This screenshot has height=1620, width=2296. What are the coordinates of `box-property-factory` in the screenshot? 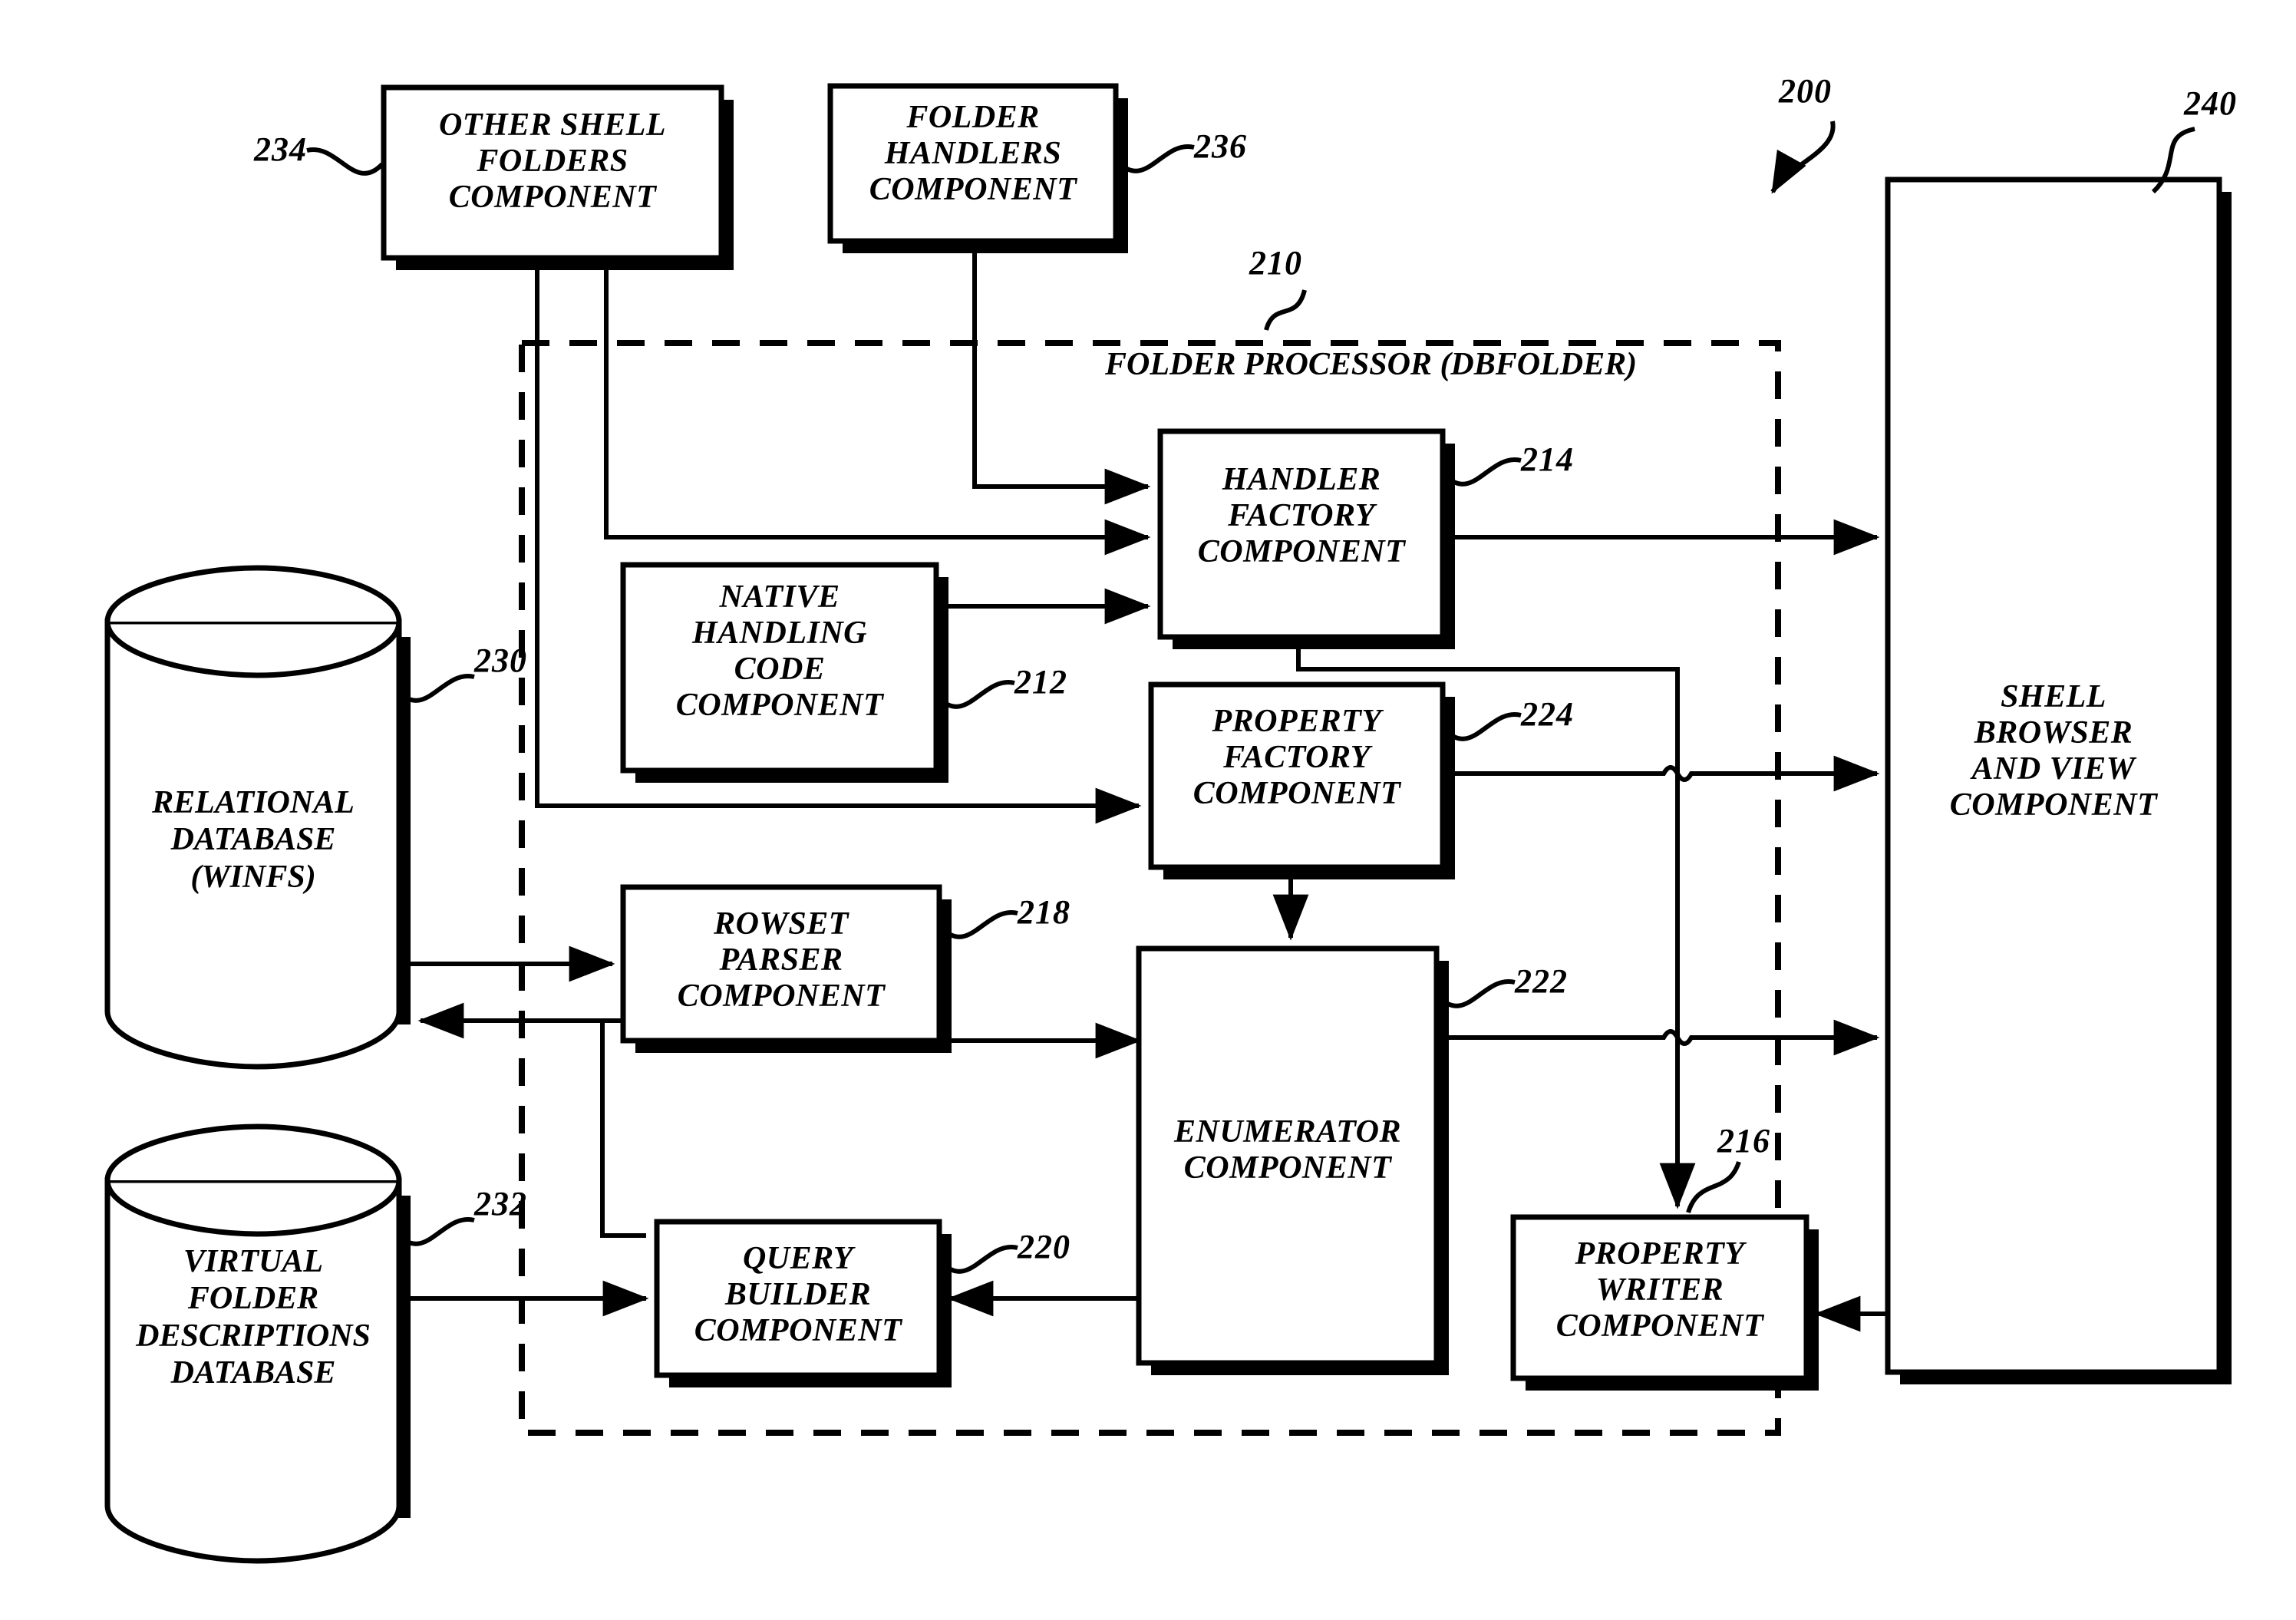 It's located at (1297, 775).